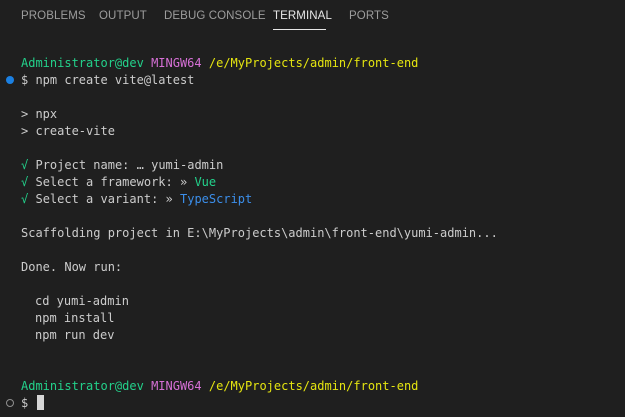 The image size is (625, 417). Describe the element at coordinates (10, 403) in the screenshot. I see `pending-command-decoration` at that location.